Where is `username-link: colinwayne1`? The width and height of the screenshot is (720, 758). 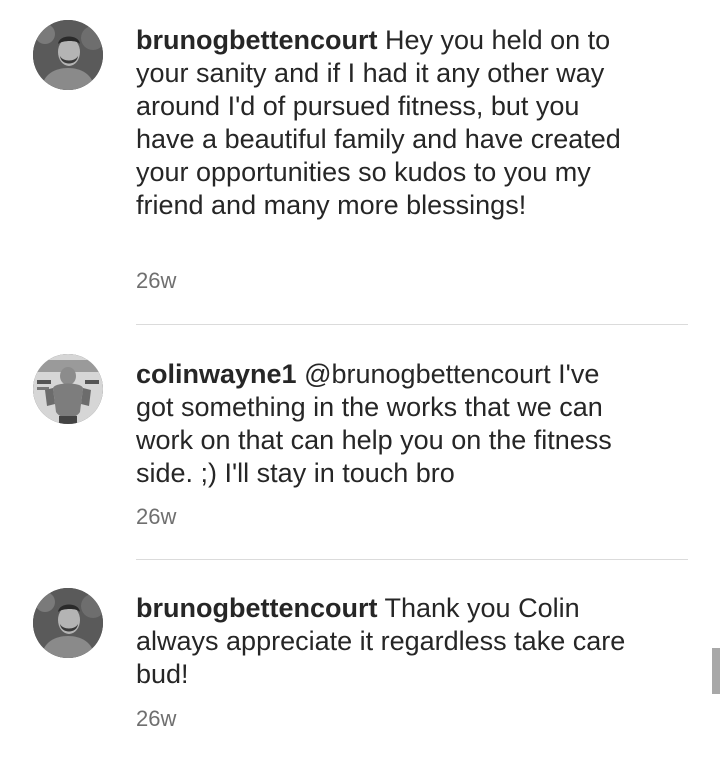
username-link: colinwayne1 is located at coordinates (216, 374).